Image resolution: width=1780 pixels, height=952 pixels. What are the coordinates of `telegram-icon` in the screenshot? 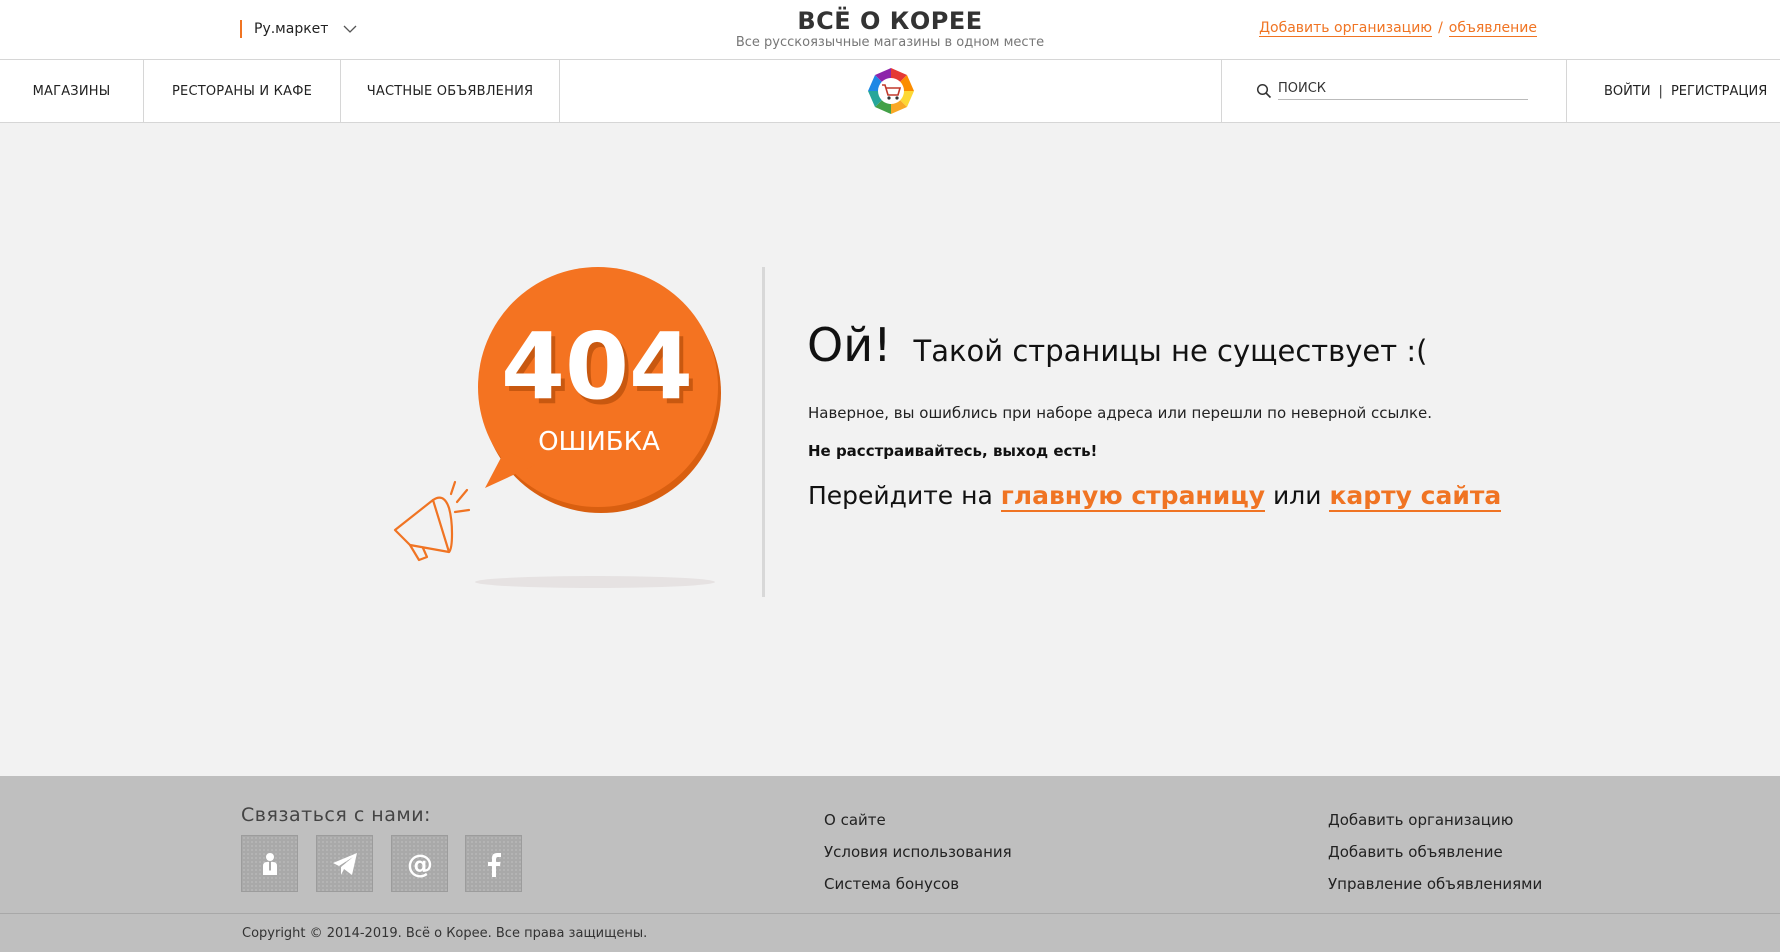 It's located at (344, 863).